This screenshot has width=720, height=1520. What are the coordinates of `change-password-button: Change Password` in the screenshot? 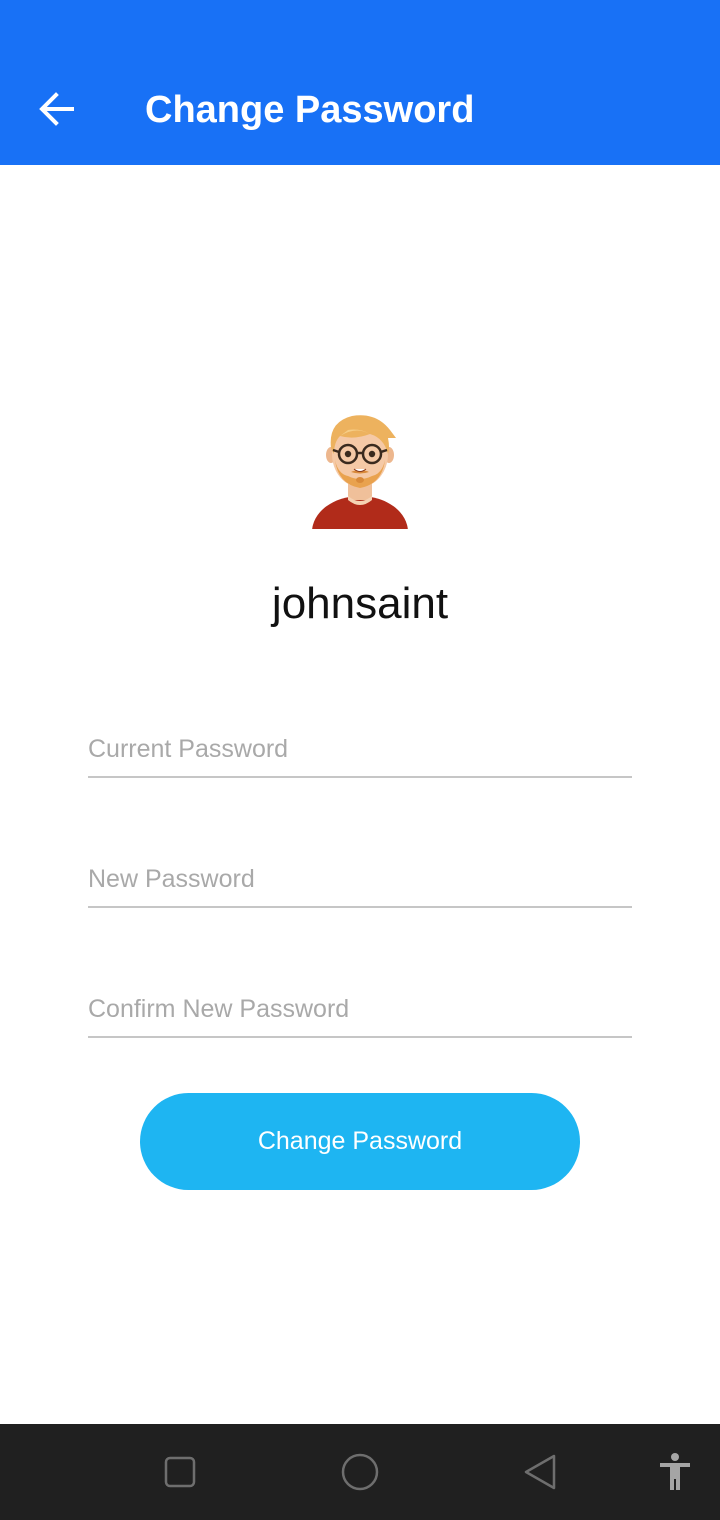 It's located at (360, 1141).